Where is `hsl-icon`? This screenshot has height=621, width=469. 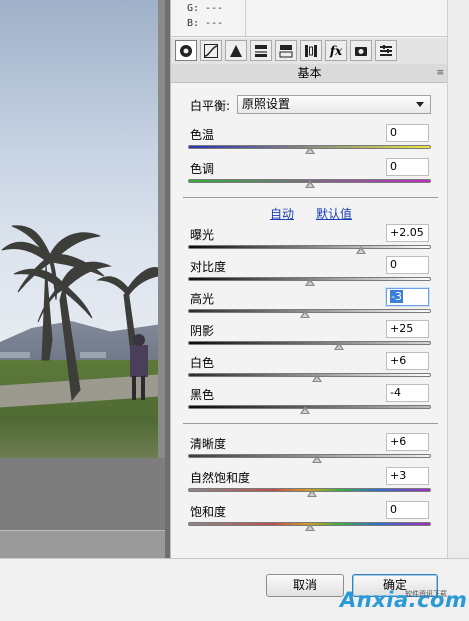
hsl-icon is located at coordinates (261, 51).